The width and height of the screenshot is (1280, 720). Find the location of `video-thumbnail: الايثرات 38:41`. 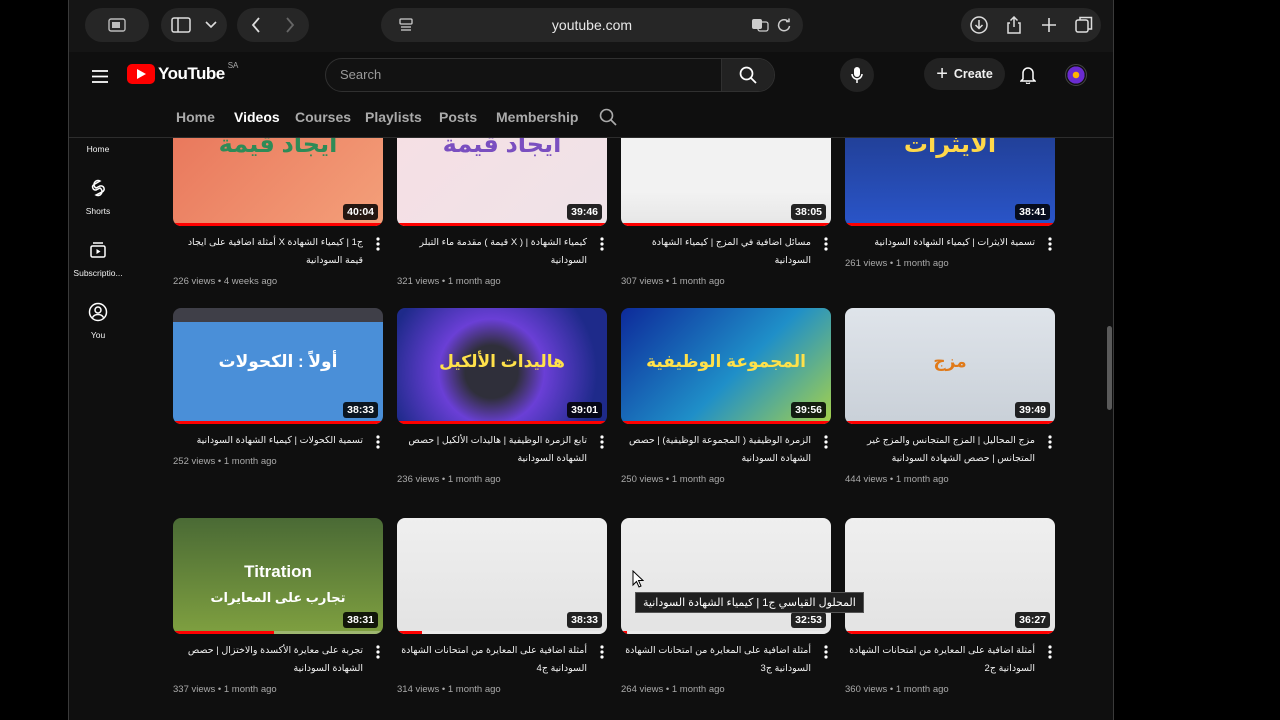

video-thumbnail: الايثرات 38:41 is located at coordinates (950, 182).